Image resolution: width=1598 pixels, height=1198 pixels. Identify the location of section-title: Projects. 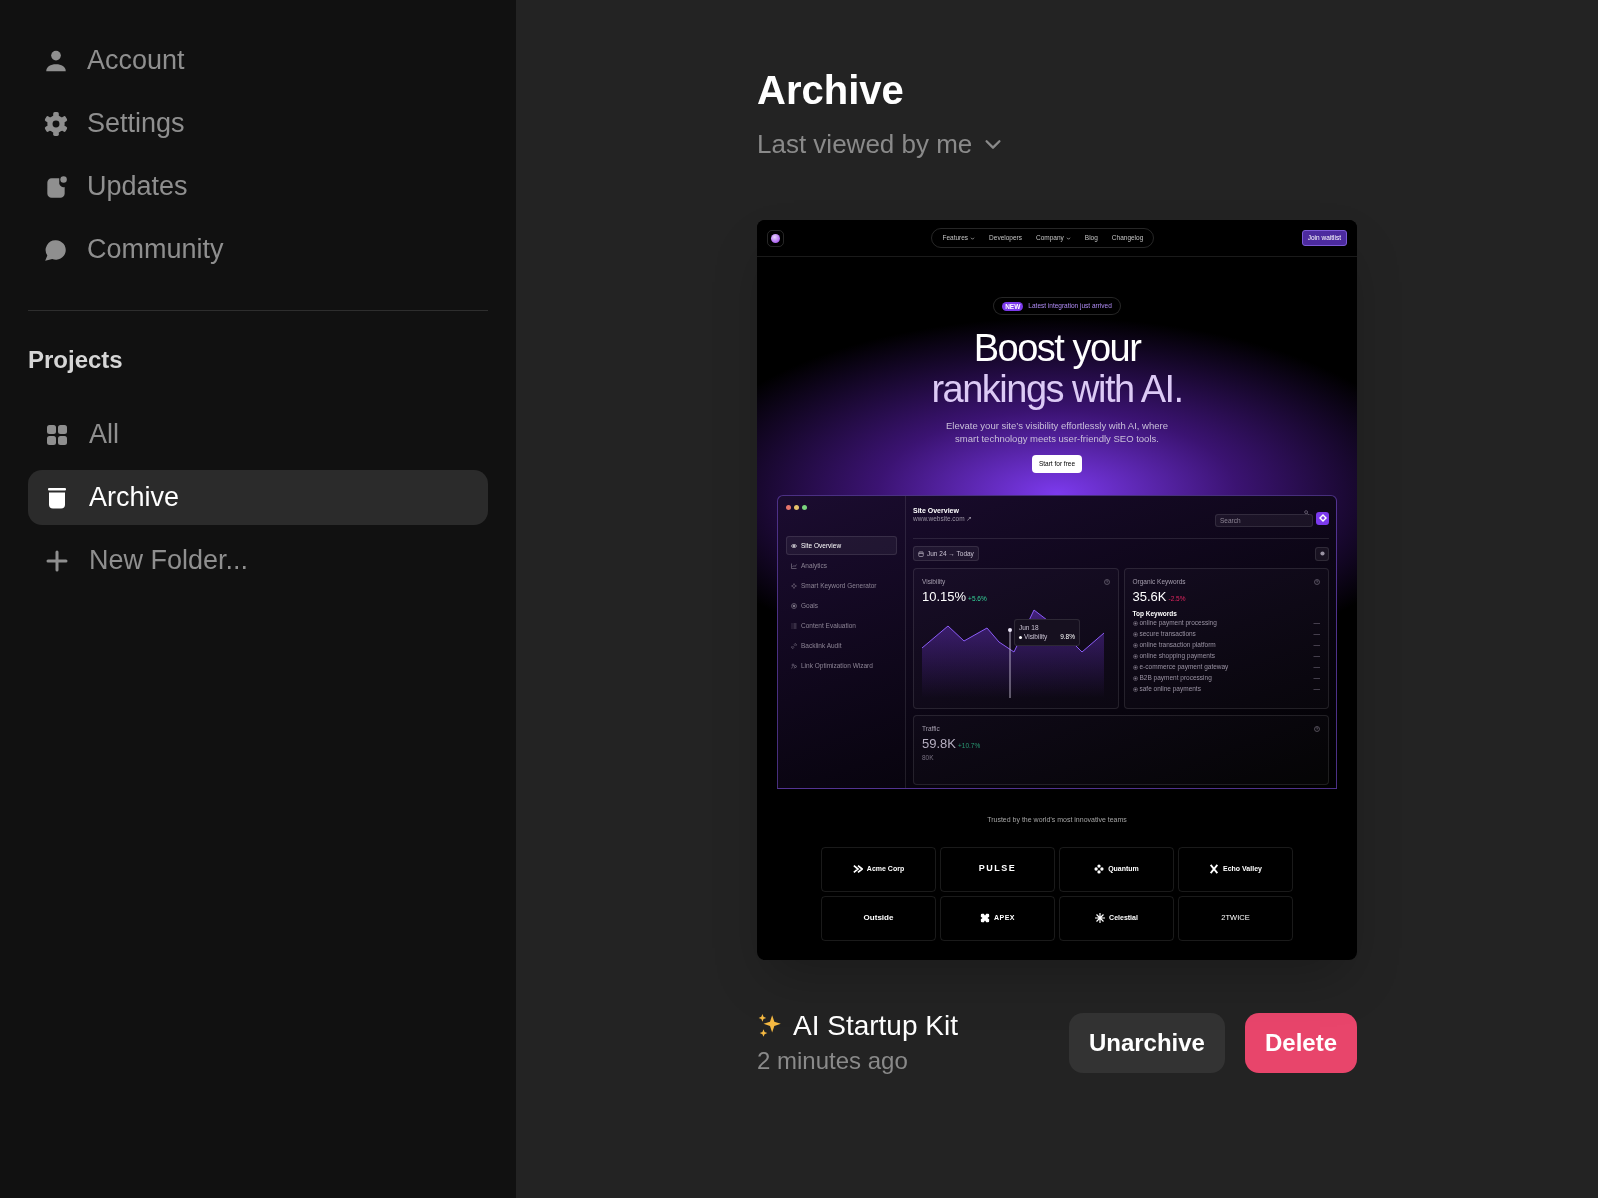
(76, 360).